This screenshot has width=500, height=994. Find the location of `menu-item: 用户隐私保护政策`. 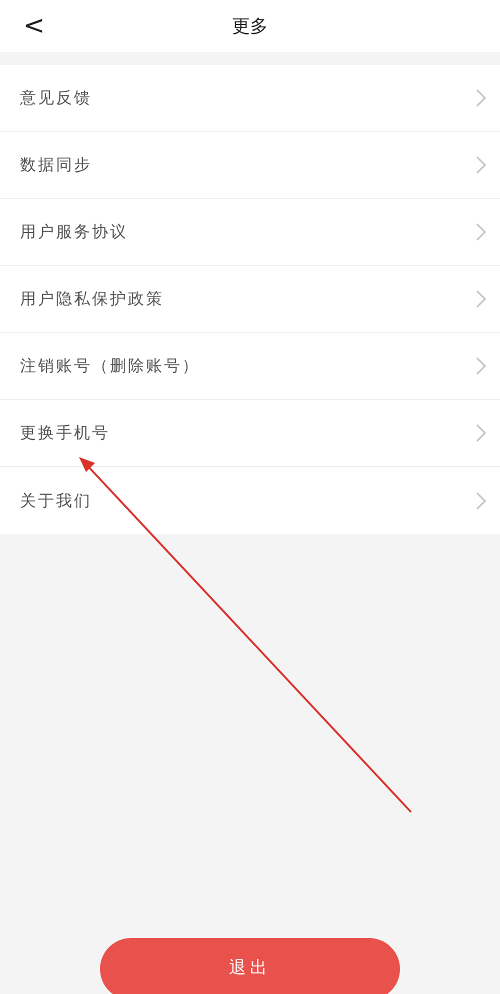

menu-item: 用户隐私保护政策 is located at coordinates (250, 299).